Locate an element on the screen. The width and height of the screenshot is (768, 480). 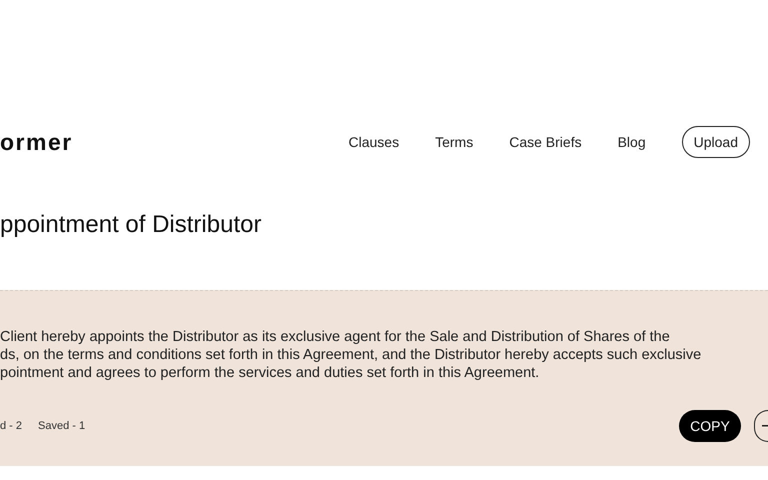
stat-label: Saved - 1 is located at coordinates (62, 426).